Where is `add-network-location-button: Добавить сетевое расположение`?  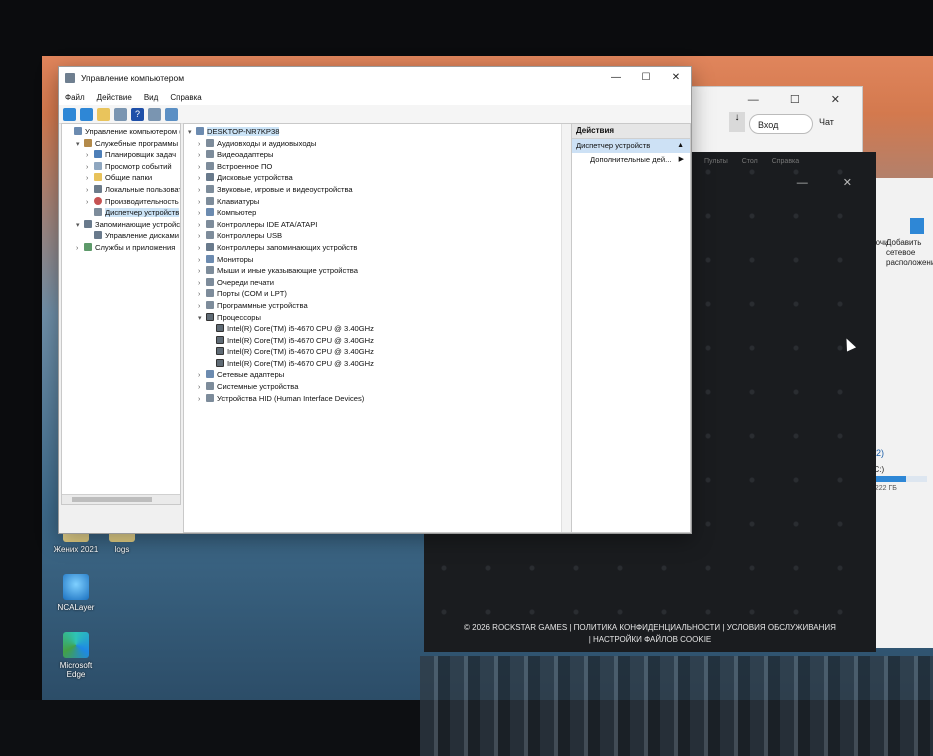
add-network-location-button: Добавить сетевое расположение is located at coordinates (909, 253).